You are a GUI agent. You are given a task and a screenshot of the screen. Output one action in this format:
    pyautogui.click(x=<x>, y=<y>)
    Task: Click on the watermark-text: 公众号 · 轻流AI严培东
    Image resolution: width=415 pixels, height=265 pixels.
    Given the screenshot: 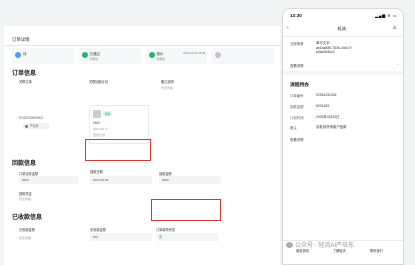 What is the action you would take?
    pyautogui.click(x=325, y=246)
    